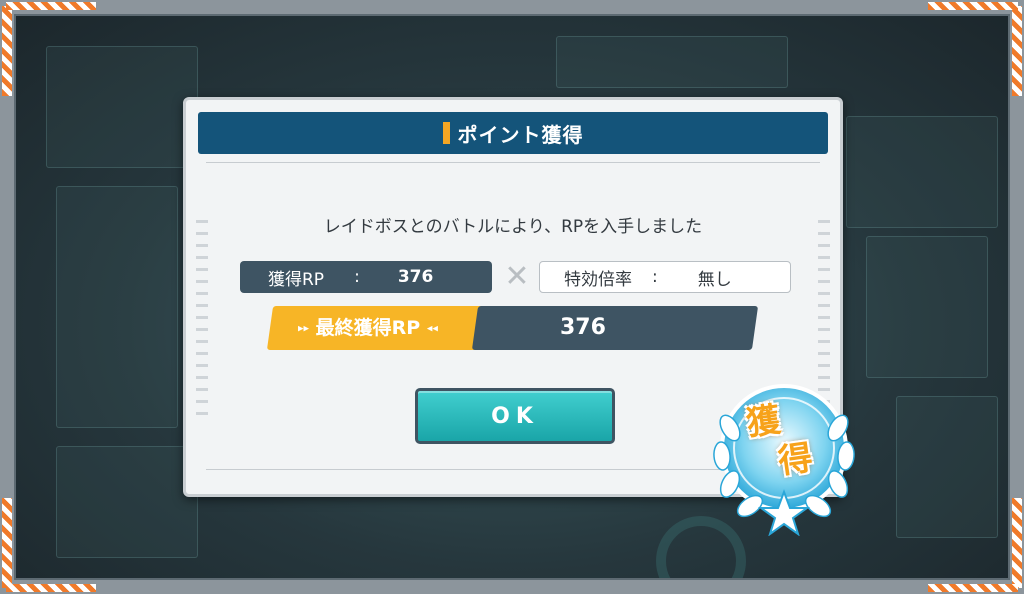  Describe the element at coordinates (202, 320) in the screenshot. I see `side-decoration` at that location.